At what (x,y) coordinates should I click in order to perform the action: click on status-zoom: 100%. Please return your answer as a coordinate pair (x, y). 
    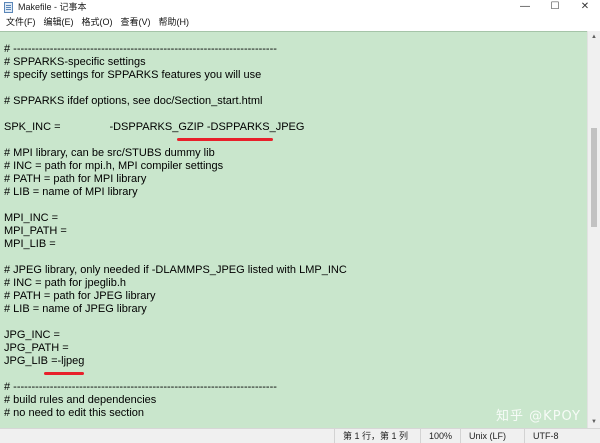
    Looking at the image, I should click on (440, 436).